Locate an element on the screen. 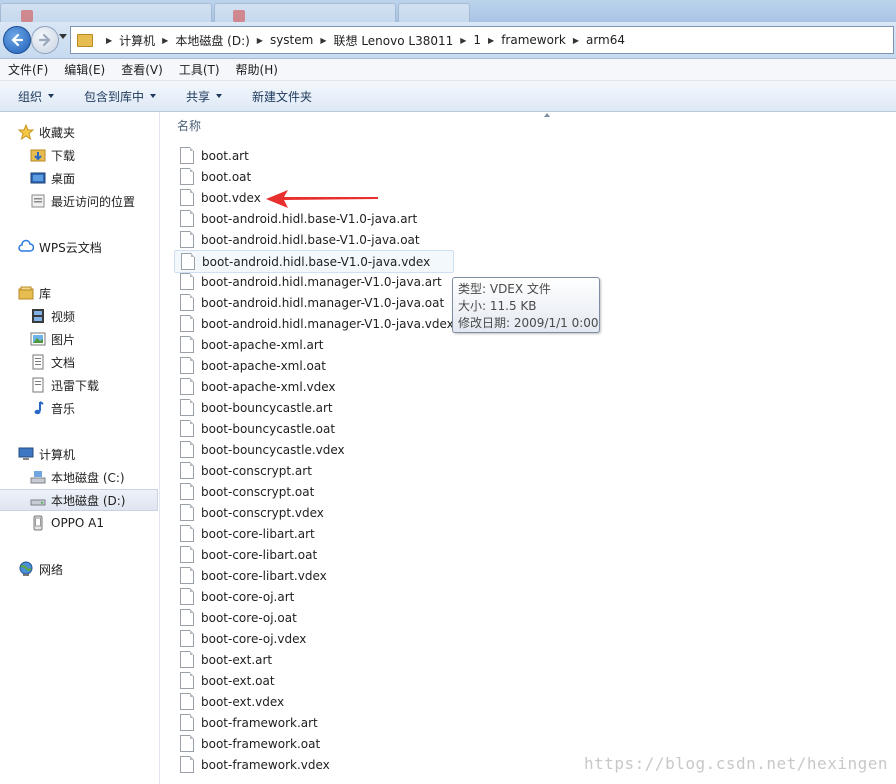 Image resolution: width=896 pixels, height=784 pixels. file-row: boot-conscrypt.vdex is located at coordinates (324, 512).